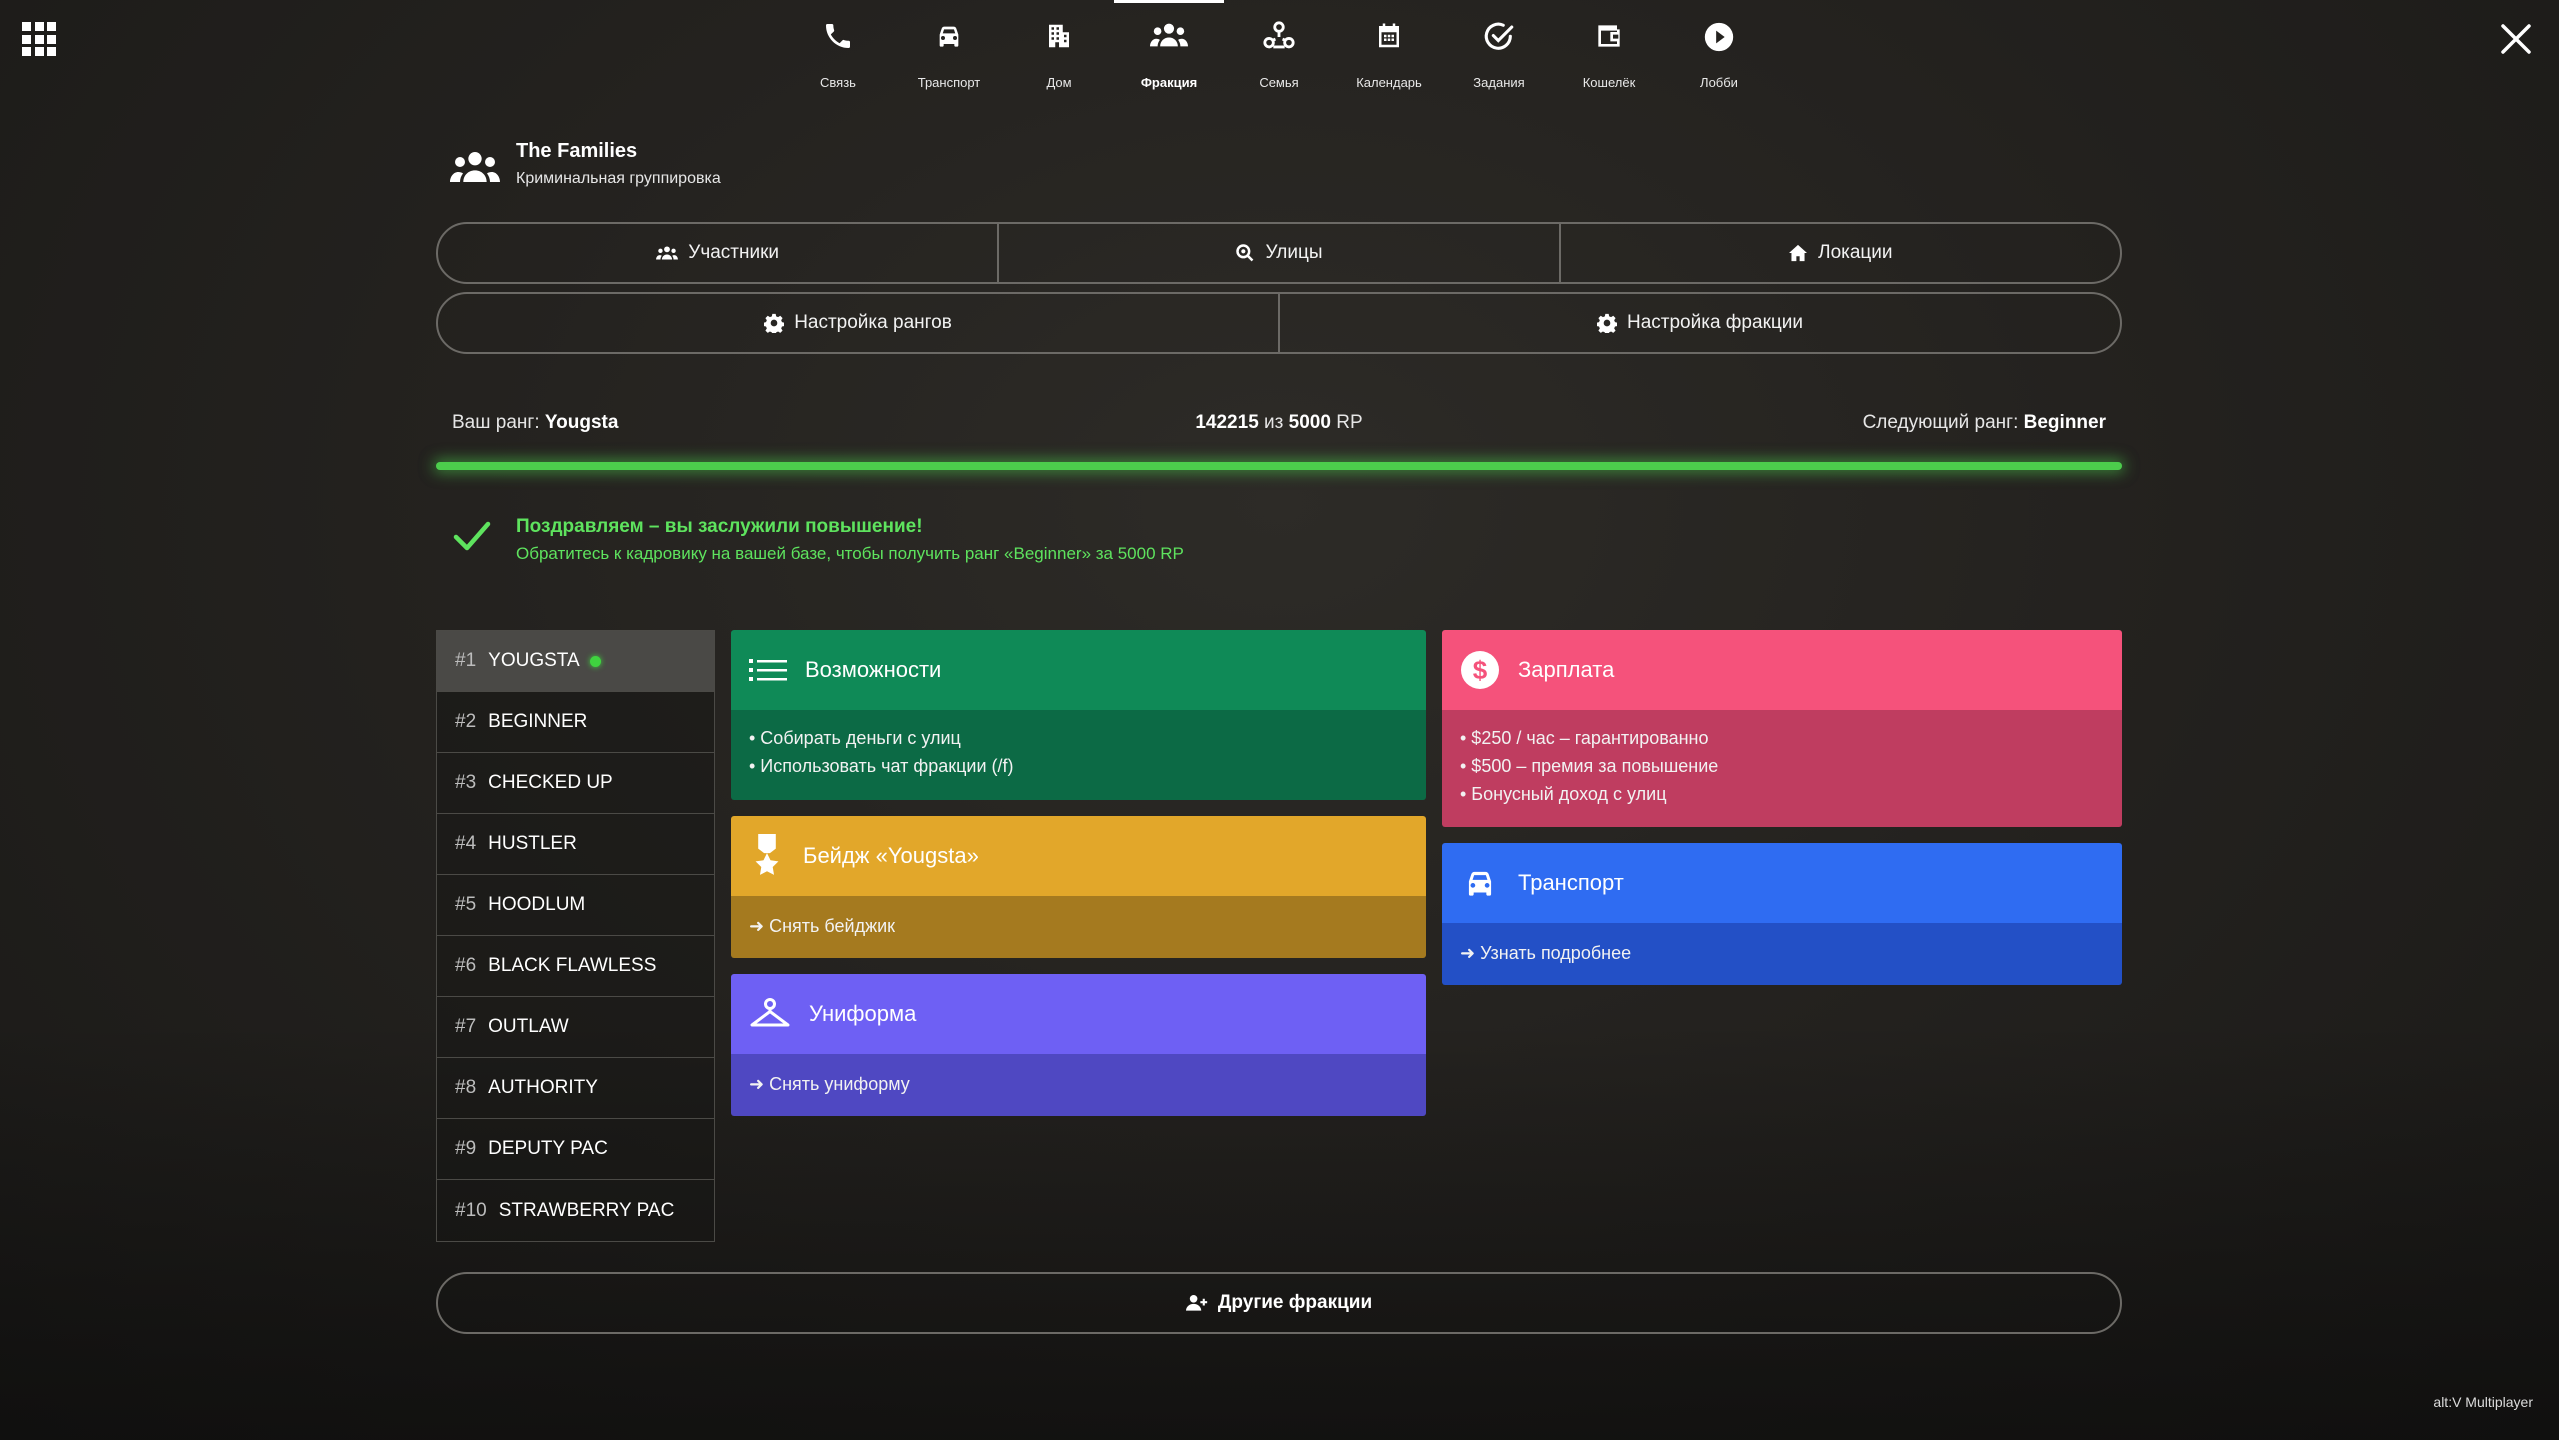 Image resolution: width=2559 pixels, height=1440 pixels. I want to click on nav-label: Фракция, so click(1169, 82).